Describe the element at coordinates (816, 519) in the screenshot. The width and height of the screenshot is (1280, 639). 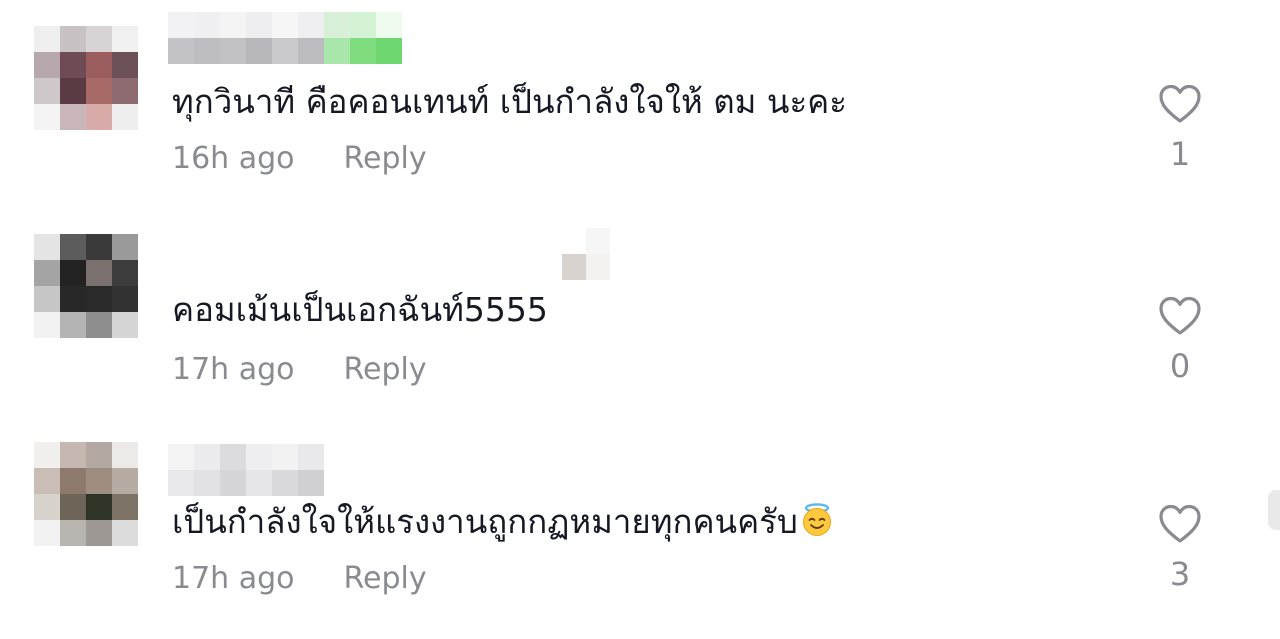
I see `smiling-face-with-halo-icon` at that location.